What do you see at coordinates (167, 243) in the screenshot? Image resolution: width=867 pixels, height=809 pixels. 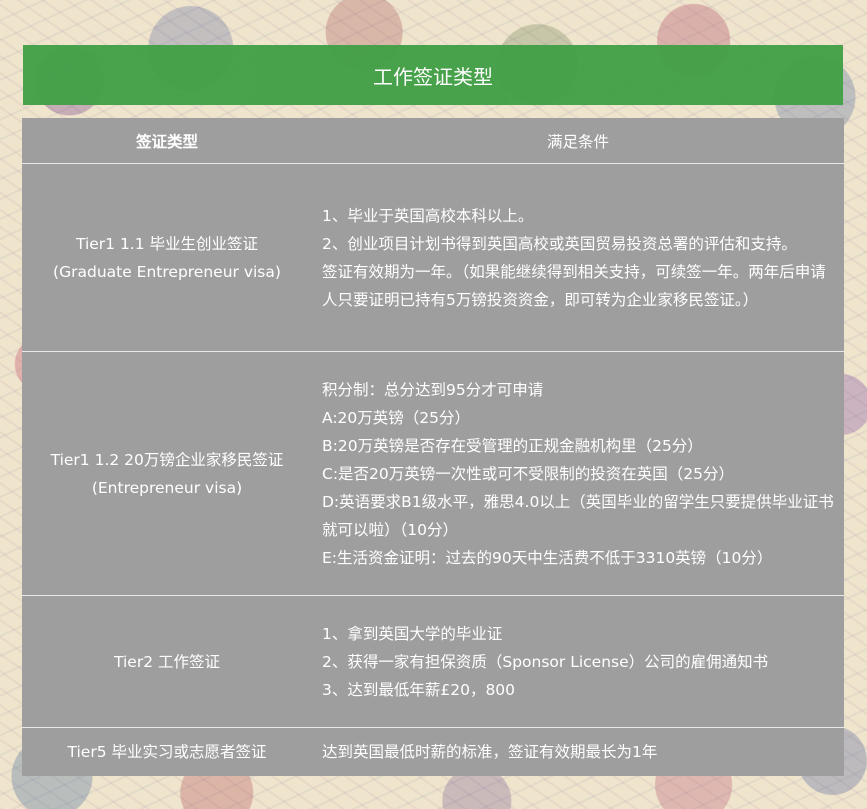 I see `visa-type-line: Tier1 1.1 毕业生创业签证` at bounding box center [167, 243].